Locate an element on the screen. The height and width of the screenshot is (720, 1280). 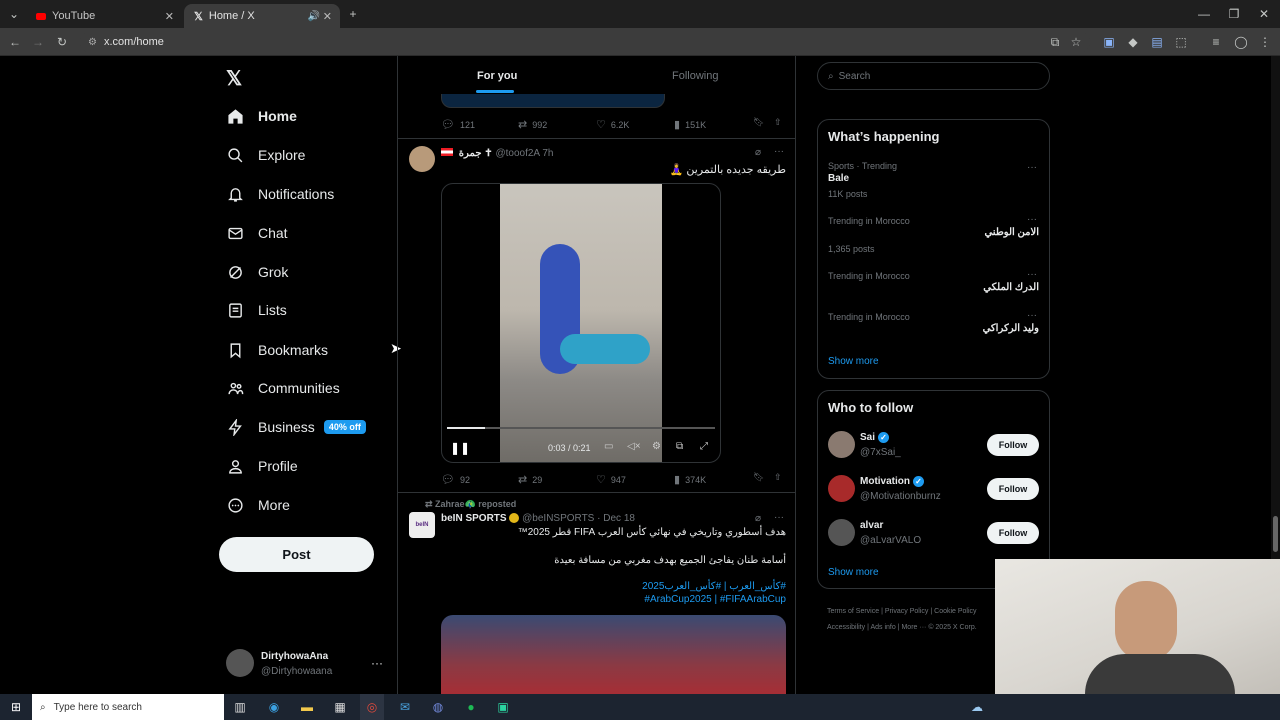
tweet-time: Dec 18 is located at coordinates (619, 518).